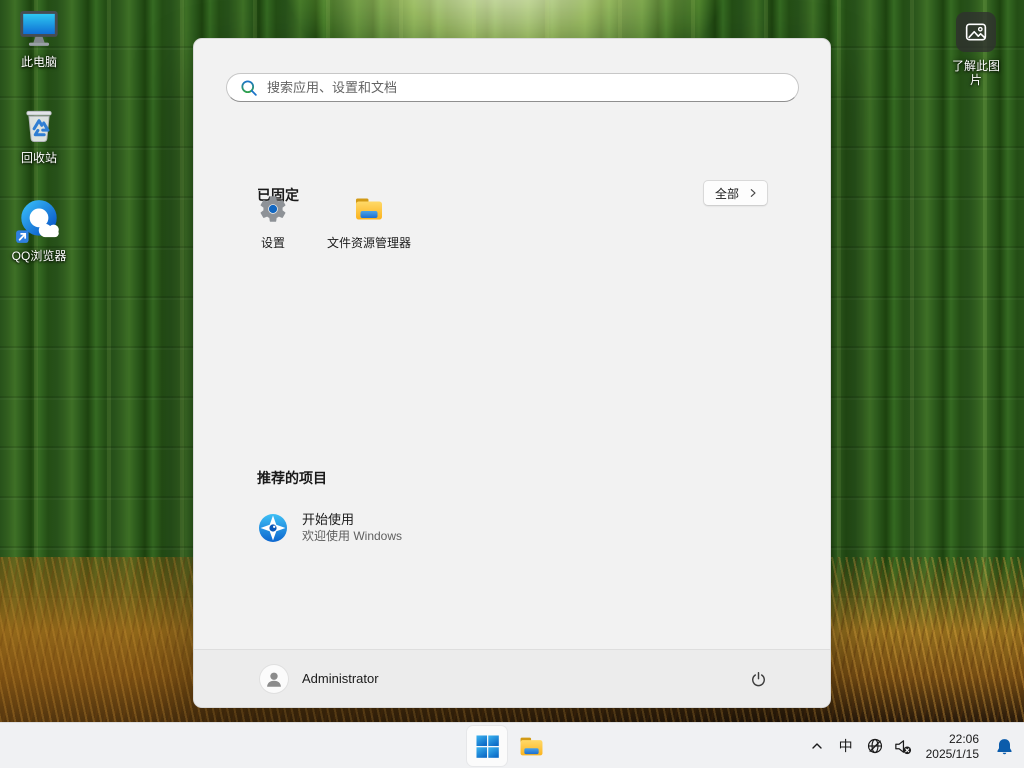  I want to click on volume-muted-icon, so click(903, 746).